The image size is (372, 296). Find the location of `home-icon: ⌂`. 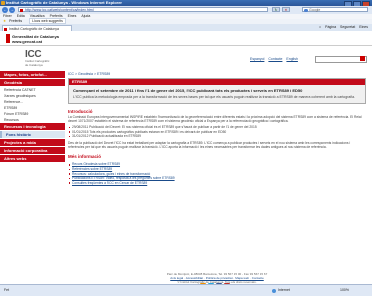

home-icon: ⌂ is located at coordinates (320, 27).